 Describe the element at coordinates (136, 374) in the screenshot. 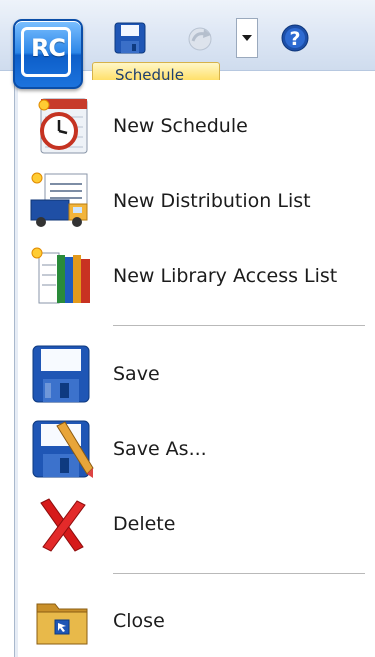

I see `menu-item-label: Save` at that location.